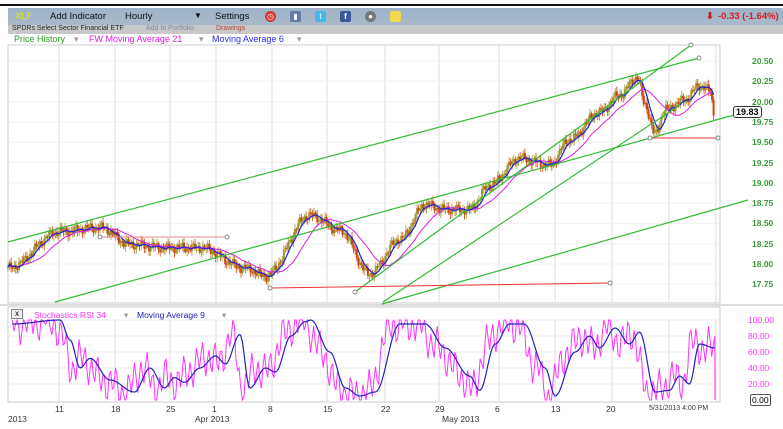  What do you see at coordinates (763, 61) in the screenshot?
I see `price-tick: 20.50` at bounding box center [763, 61].